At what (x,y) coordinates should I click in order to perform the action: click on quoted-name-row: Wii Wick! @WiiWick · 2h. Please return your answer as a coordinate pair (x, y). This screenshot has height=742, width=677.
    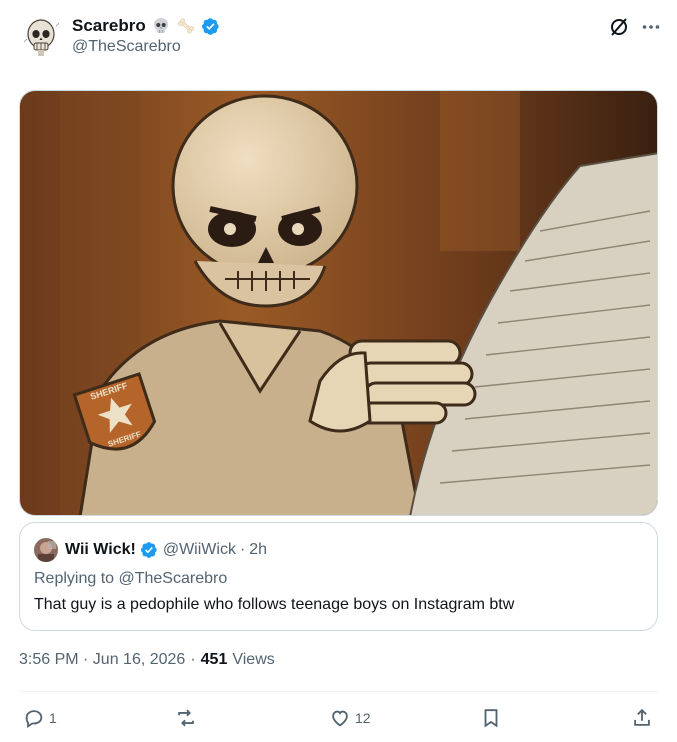
    Looking at the image, I should click on (166, 550).